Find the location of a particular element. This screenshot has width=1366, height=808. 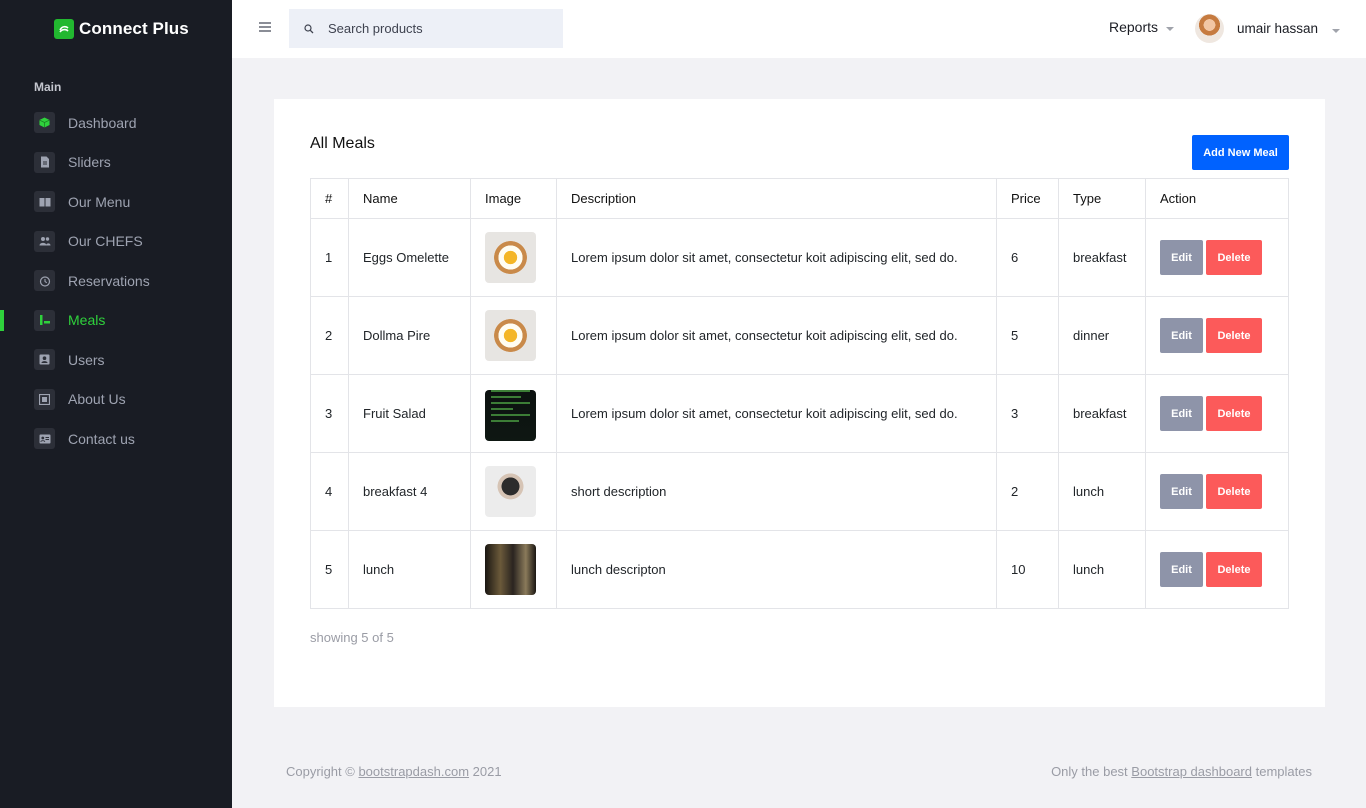

sidebar-item-label: Meals is located at coordinates (87, 320).